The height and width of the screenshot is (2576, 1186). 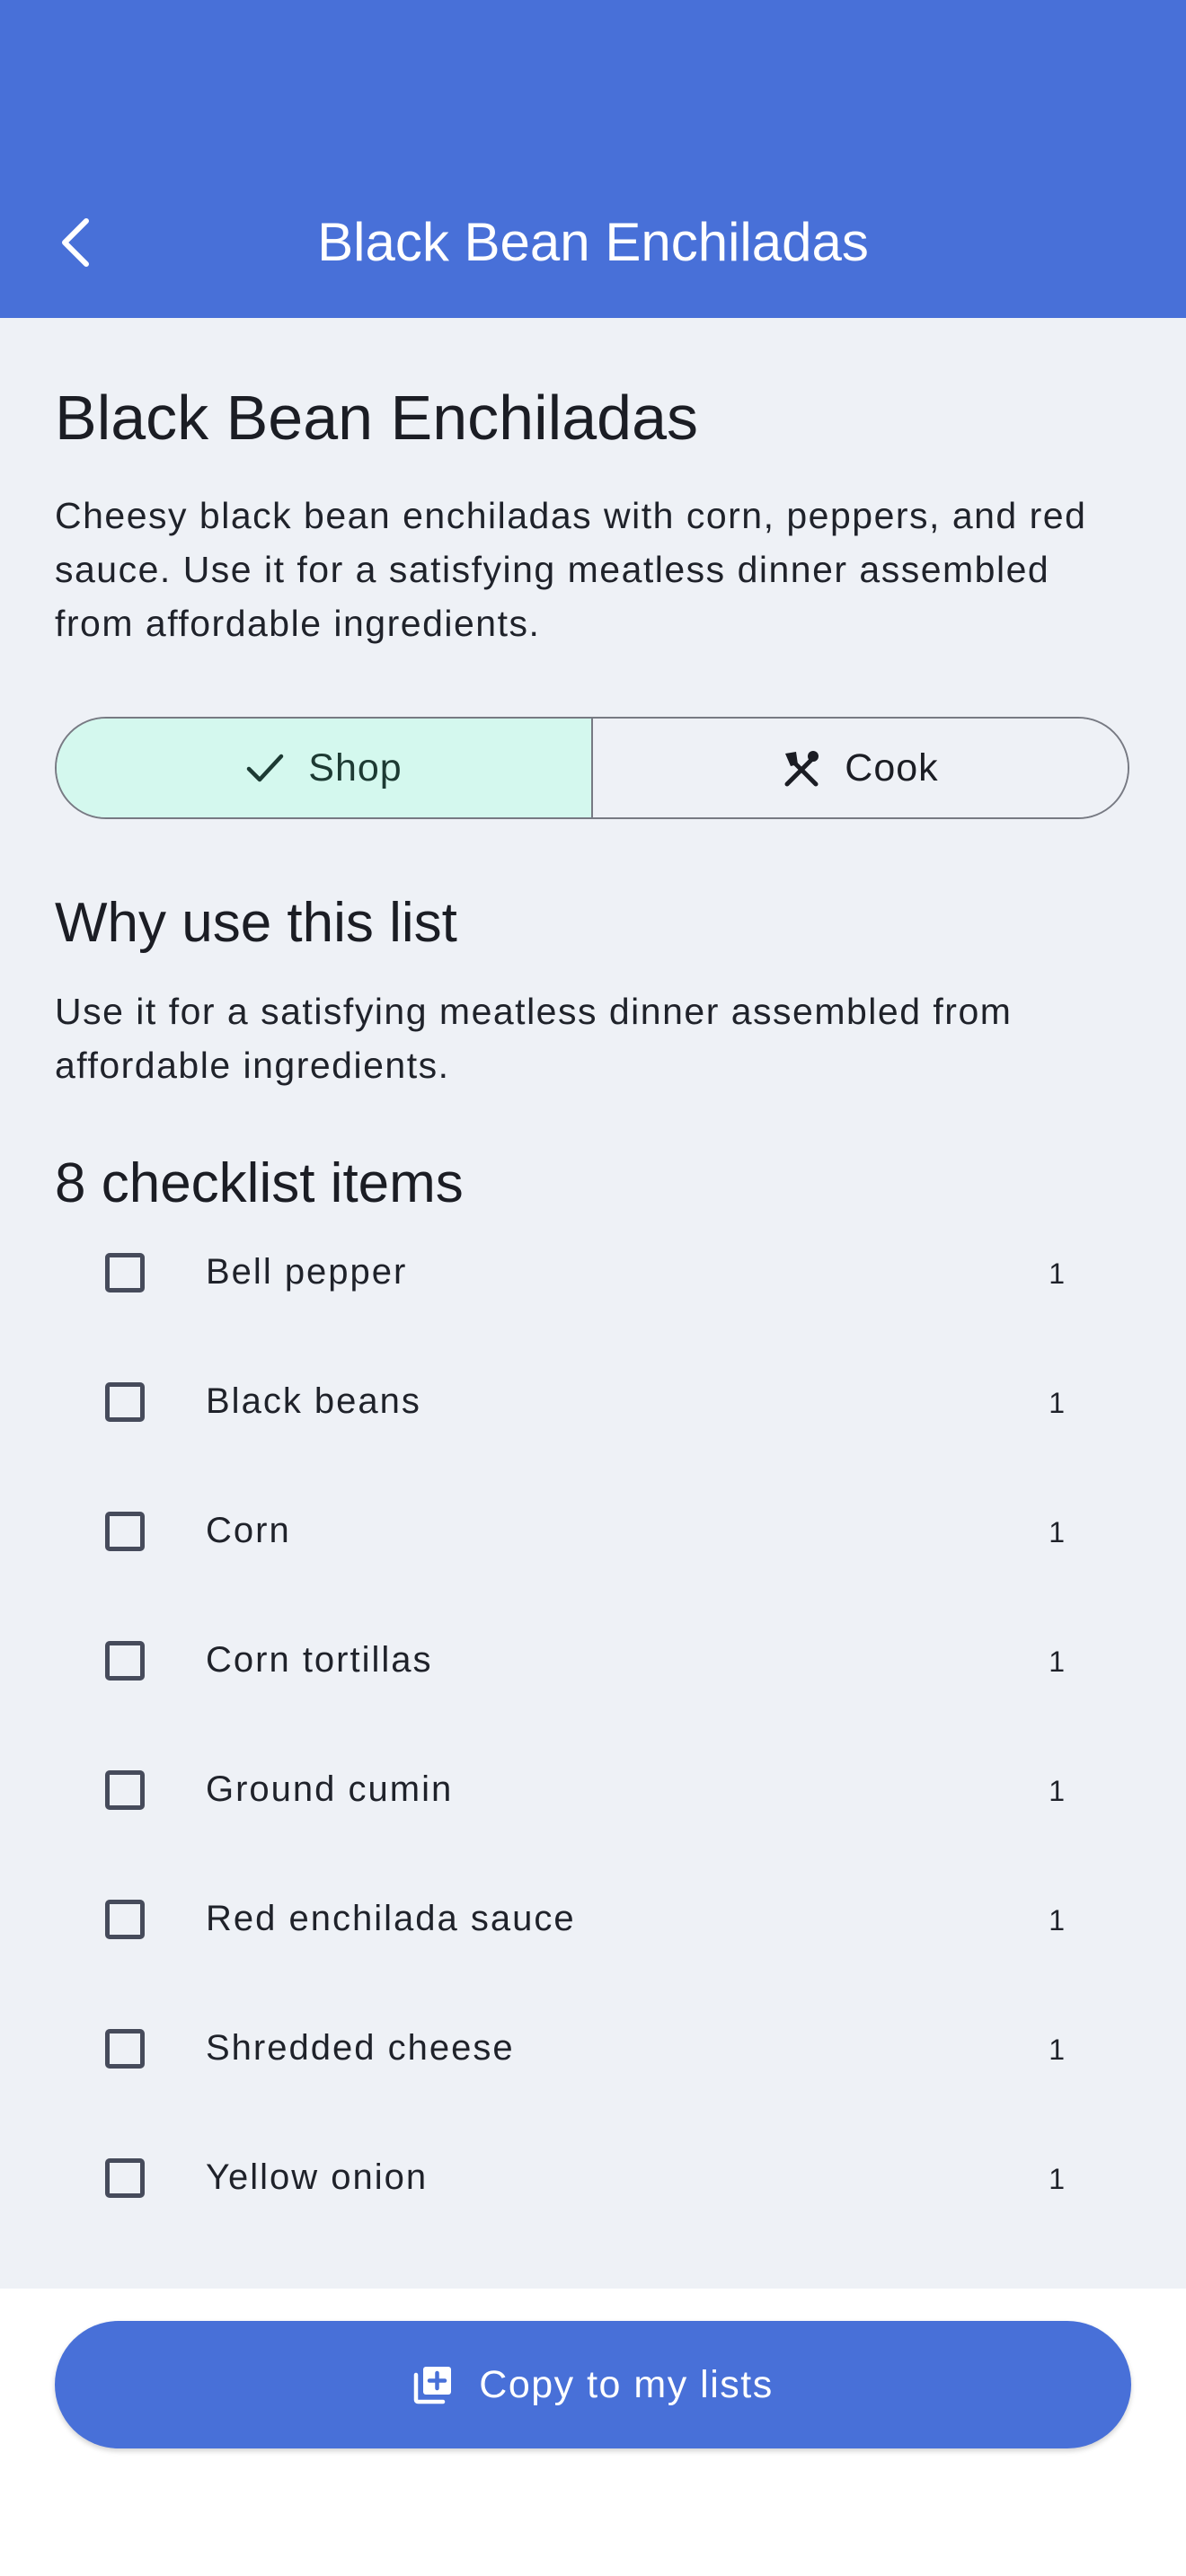 I want to click on shop-mode-label: Shop, so click(x=355, y=767).